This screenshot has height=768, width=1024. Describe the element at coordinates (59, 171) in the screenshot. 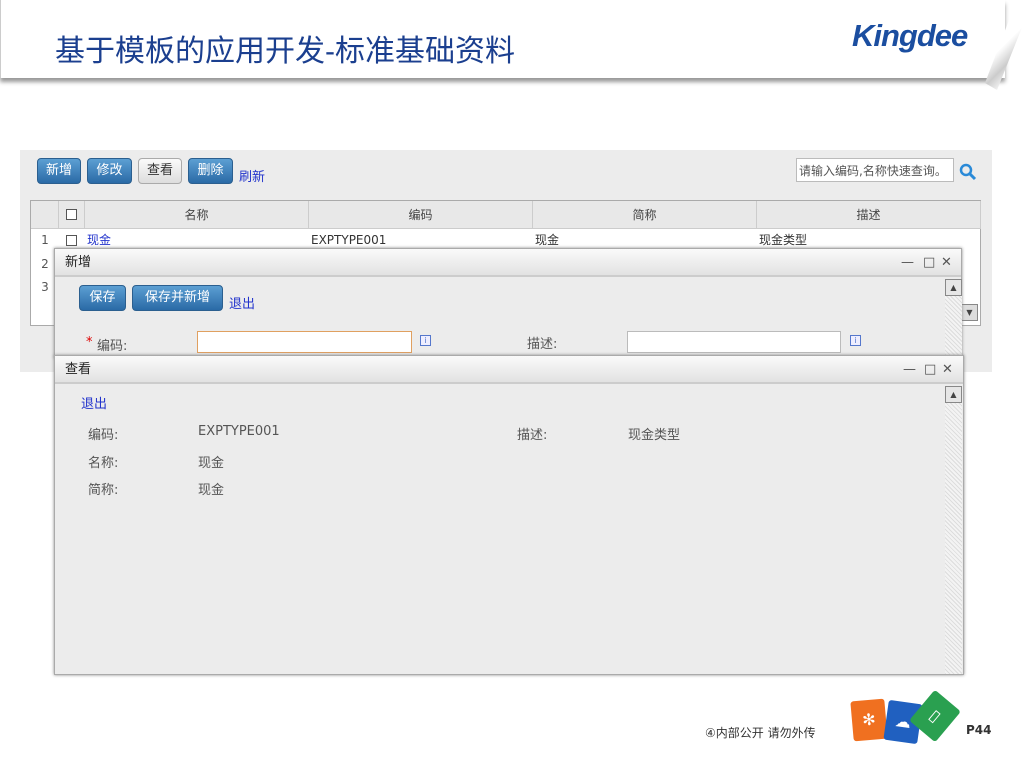

I see `new-button: 新增` at that location.